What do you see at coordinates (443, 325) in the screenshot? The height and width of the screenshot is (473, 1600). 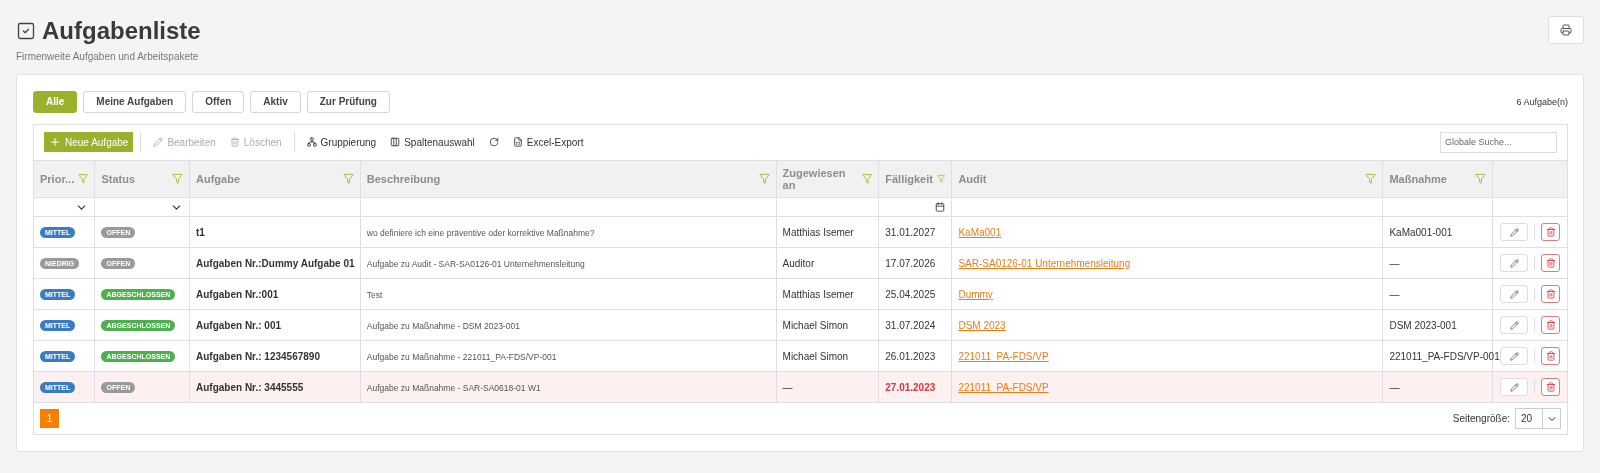 I see `task-description: Aufgabe zu Maßnahme - DSM 2023-001` at bounding box center [443, 325].